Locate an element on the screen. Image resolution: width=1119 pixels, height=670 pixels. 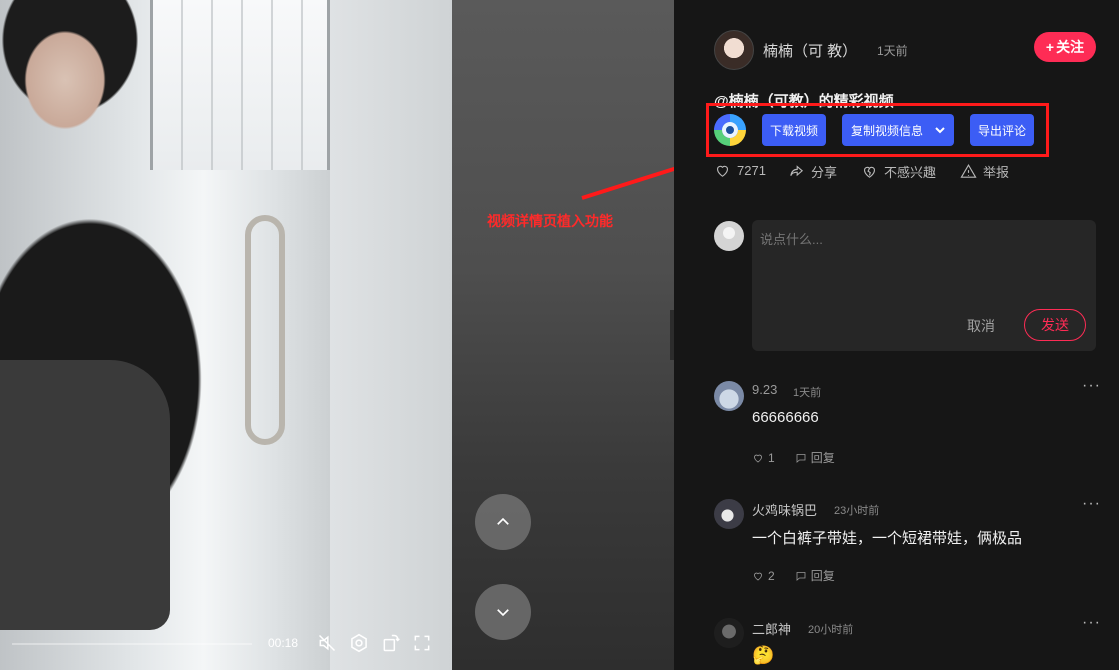
video-background-rack is located at coordinates (265, 330).